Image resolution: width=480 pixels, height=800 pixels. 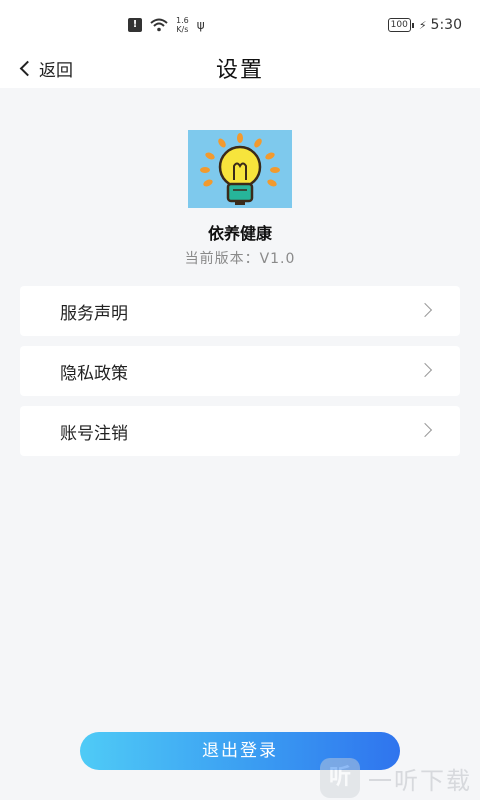 I want to click on watermark-logo: 听, so click(x=340, y=778).